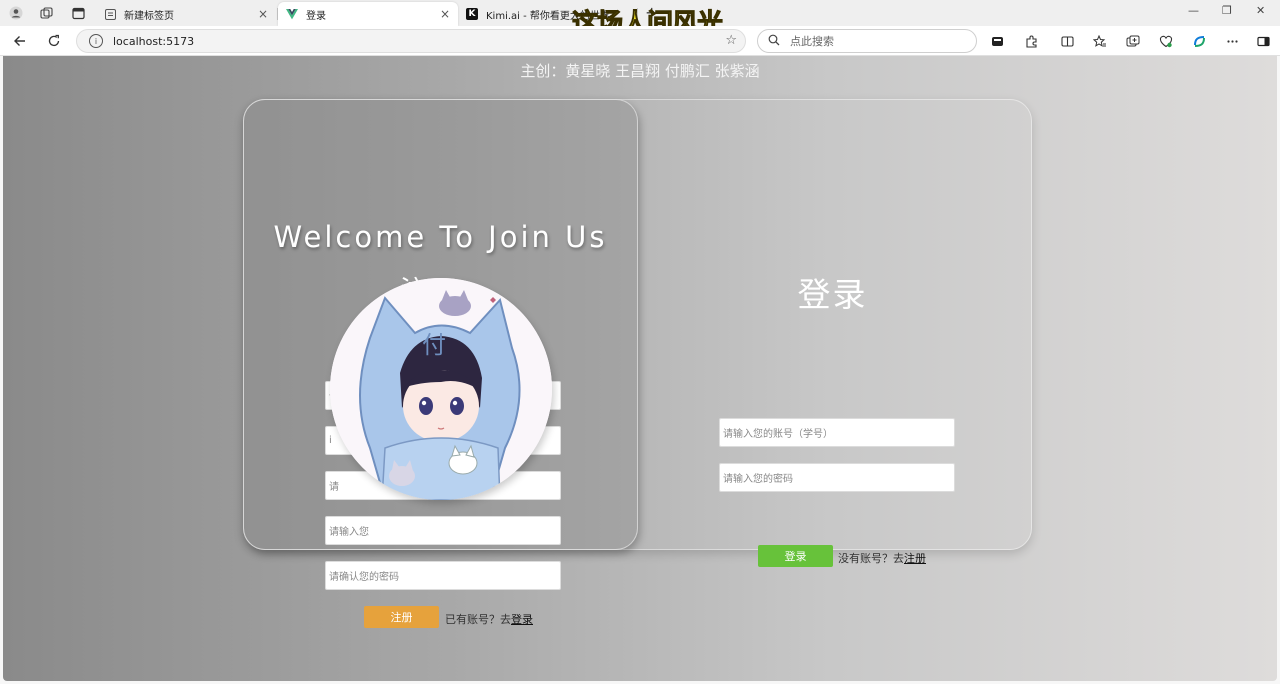 The height and width of the screenshot is (684, 1280). I want to click on login-account-placeholder: 请输入您的账号（学号）, so click(778, 434).